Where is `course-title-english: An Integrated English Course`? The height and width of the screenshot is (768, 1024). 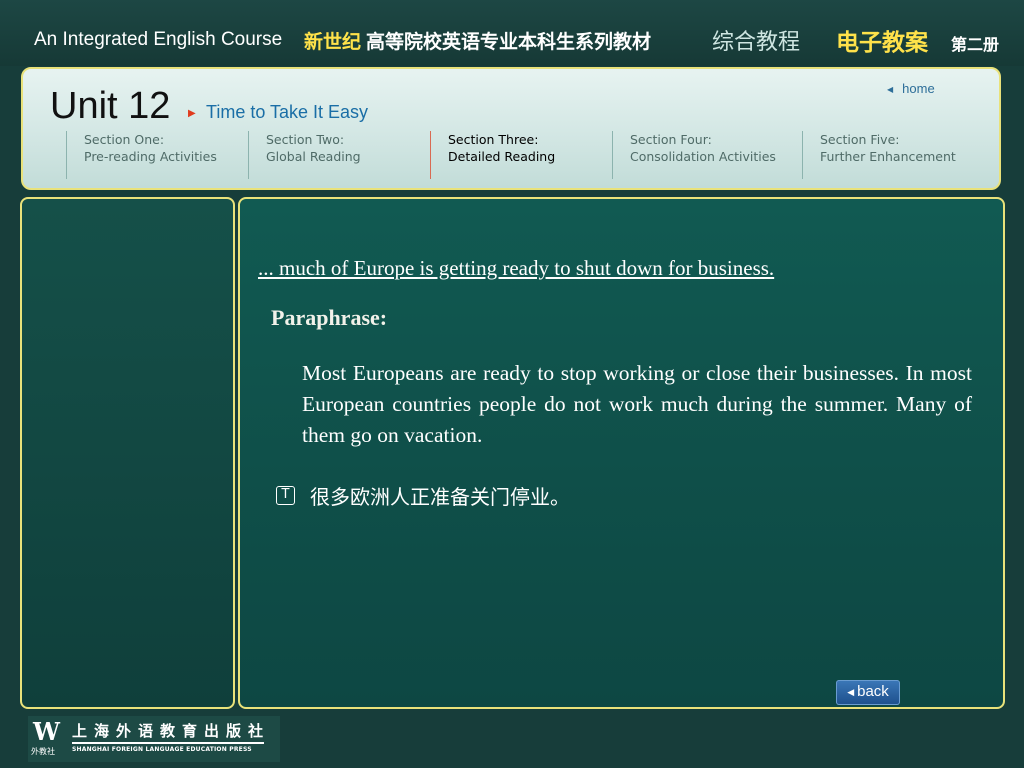 course-title-english: An Integrated English Course is located at coordinates (158, 39).